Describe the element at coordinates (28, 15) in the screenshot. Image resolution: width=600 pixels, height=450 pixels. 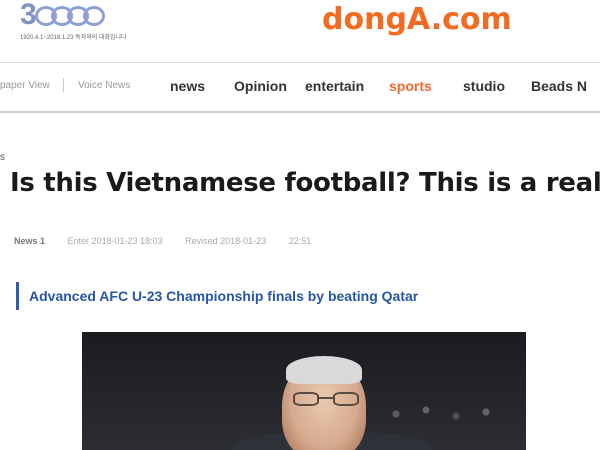
I see `anniversary-number: 3` at that location.